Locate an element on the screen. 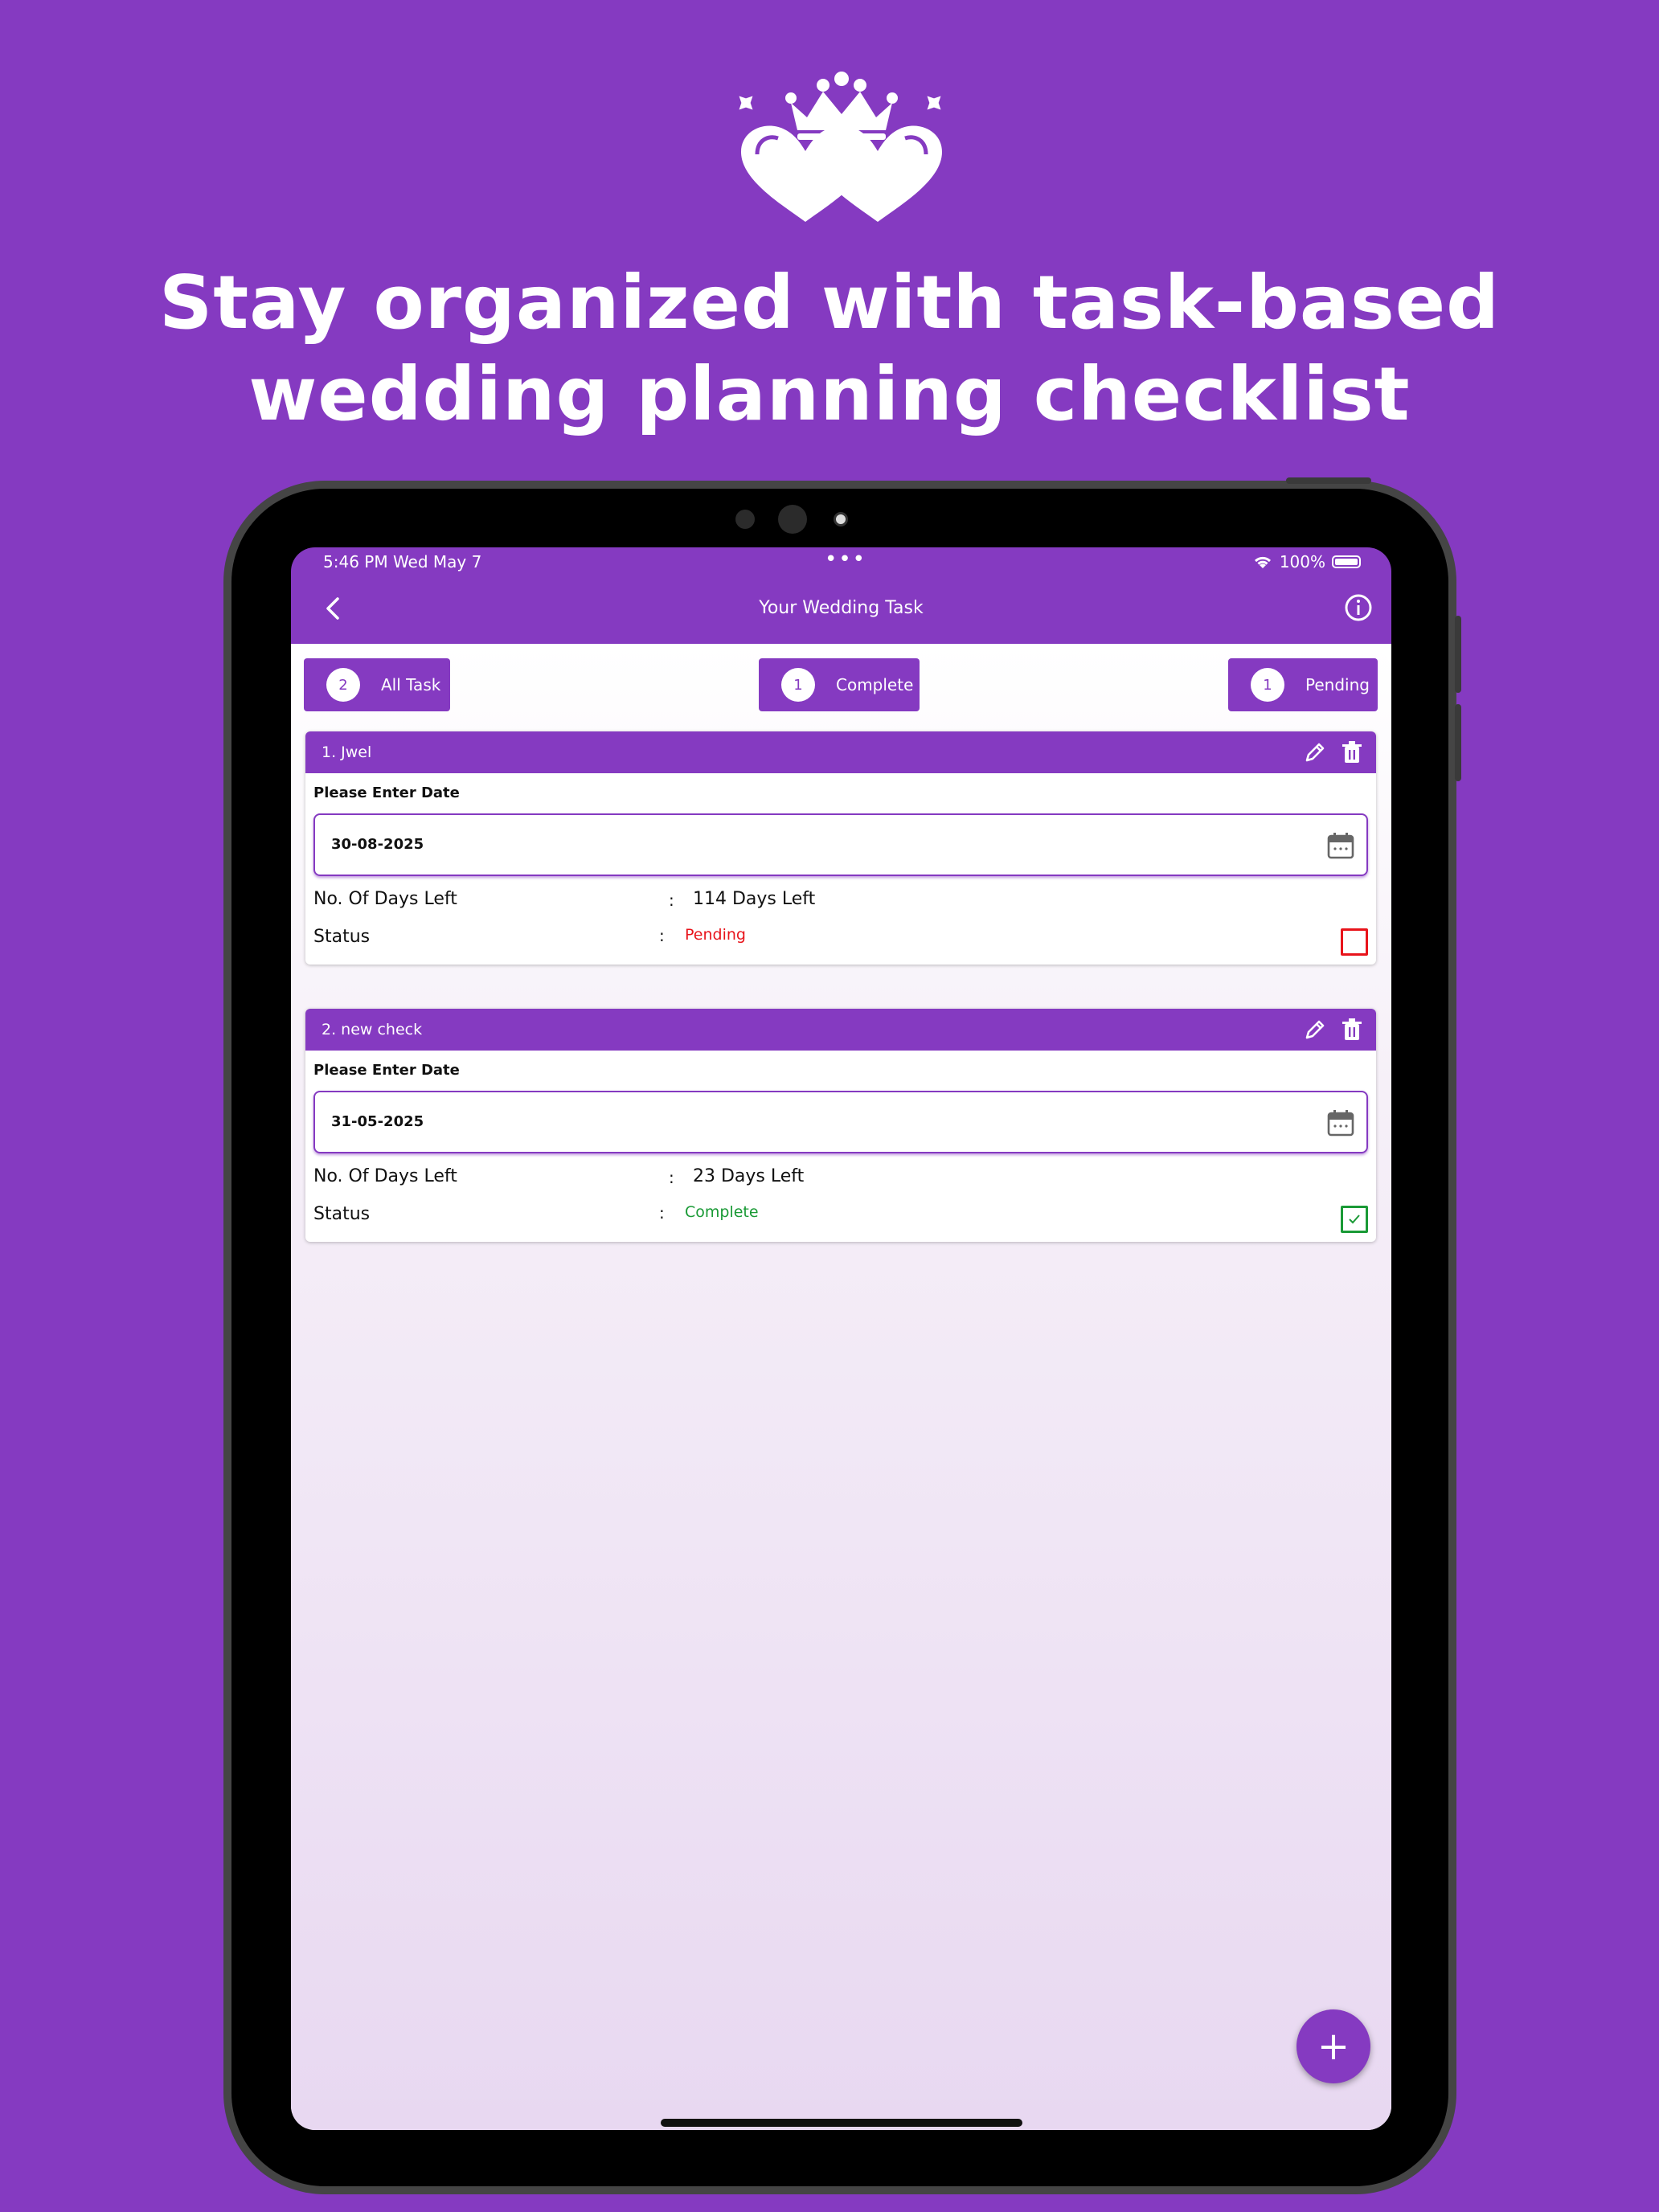 The height and width of the screenshot is (2212, 1659). status-value-pending: Pending is located at coordinates (715, 935).